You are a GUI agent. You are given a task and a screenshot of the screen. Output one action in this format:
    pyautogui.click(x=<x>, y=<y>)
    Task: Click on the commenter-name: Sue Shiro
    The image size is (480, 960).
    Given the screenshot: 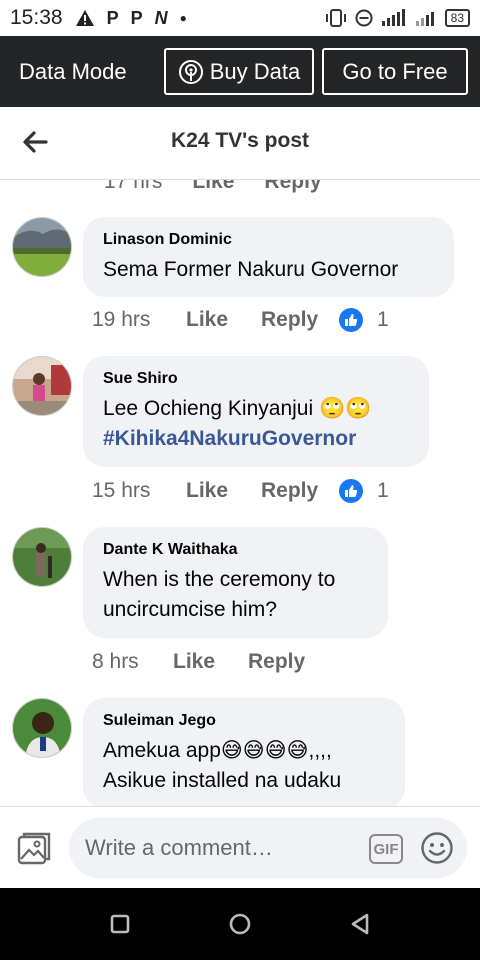 What is the action you would take?
    pyautogui.click(x=256, y=379)
    